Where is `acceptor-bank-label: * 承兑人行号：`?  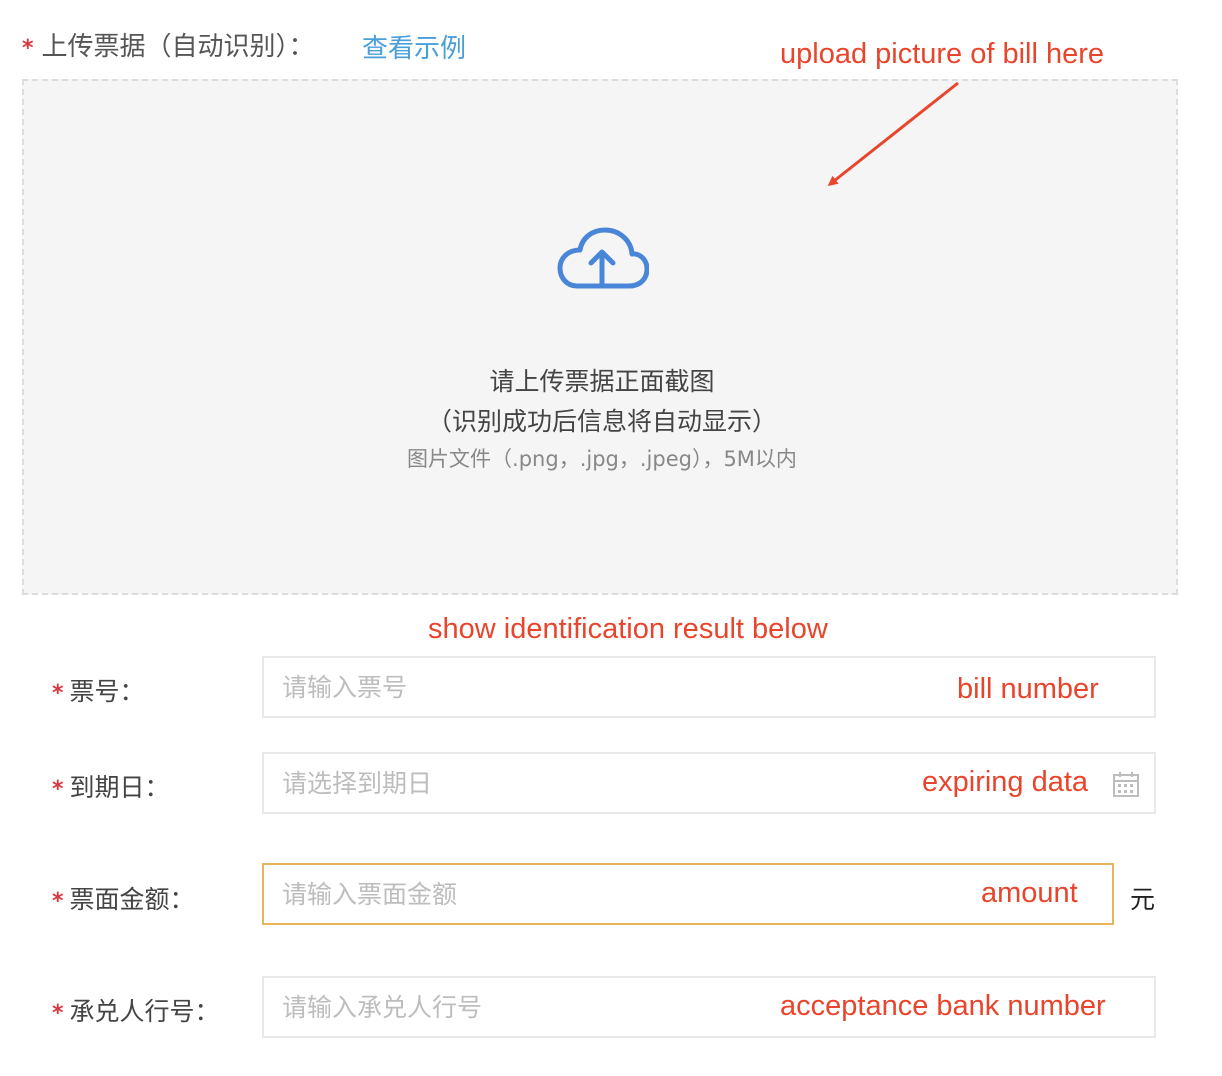
acceptor-bank-label: * 承兑人行号： is located at coordinates (136, 1010).